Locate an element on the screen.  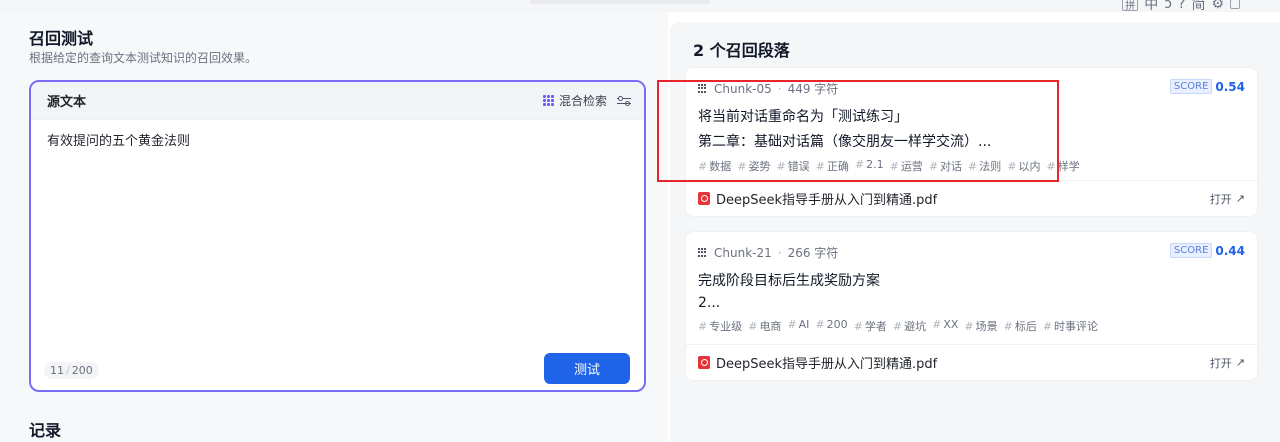
grid-icon is located at coordinates (548, 100).